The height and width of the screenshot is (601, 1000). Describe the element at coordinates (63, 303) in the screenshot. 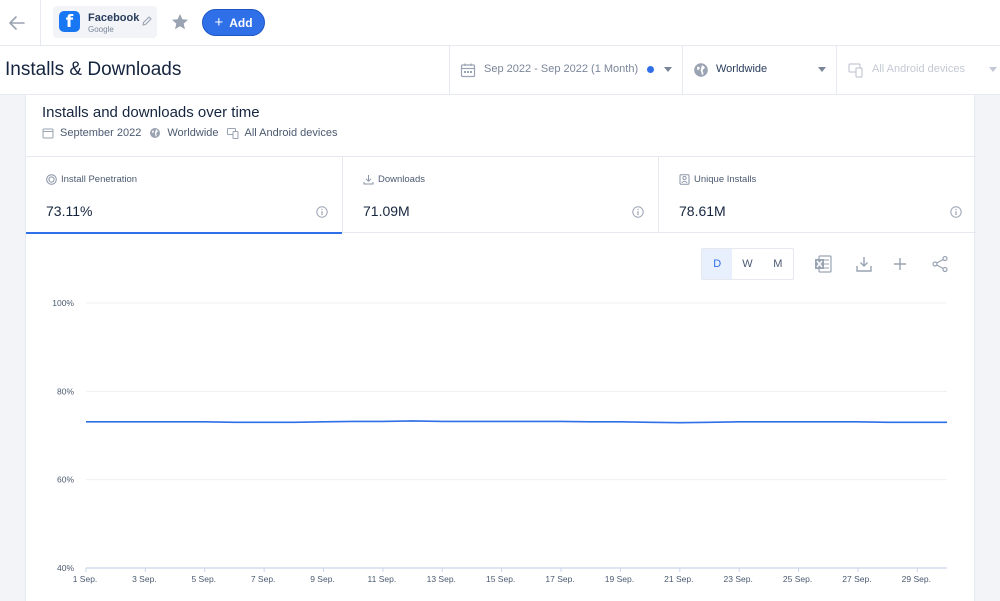

I see `y-tick-label: 100%` at that location.